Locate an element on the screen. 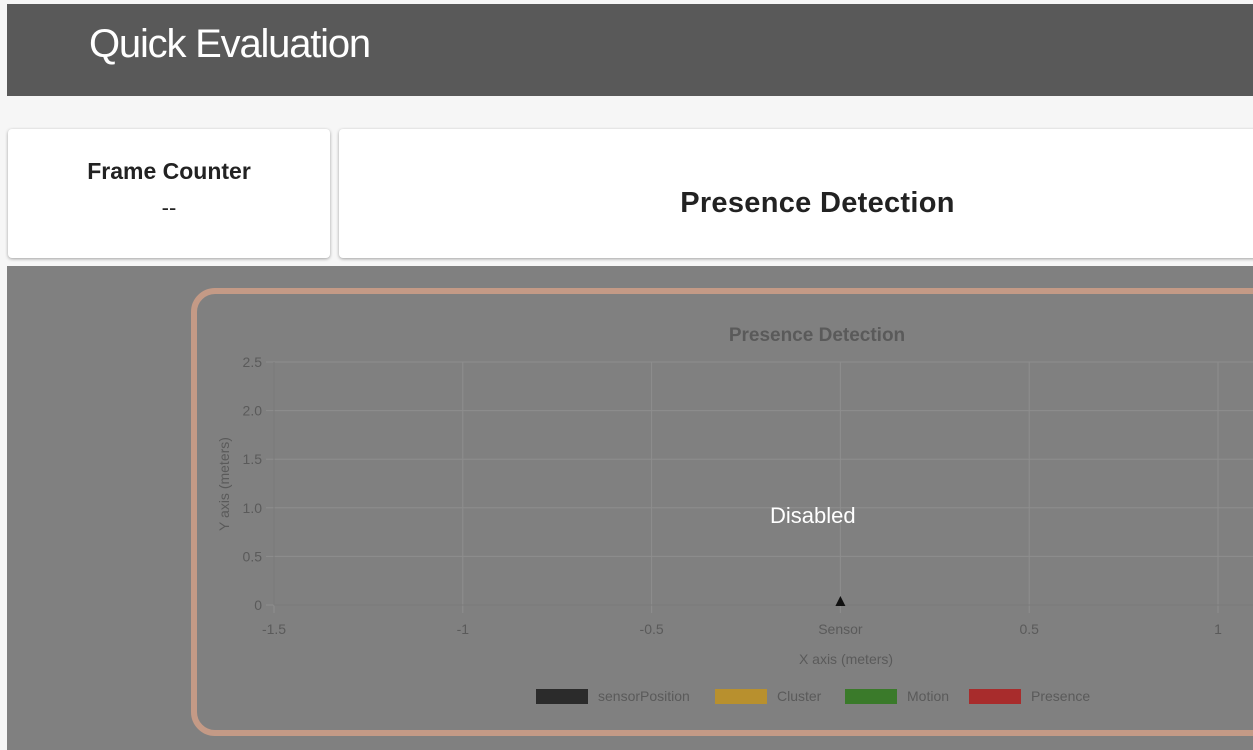 The width and height of the screenshot is (1253, 750). sensor-position-point is located at coordinates (840, 601).